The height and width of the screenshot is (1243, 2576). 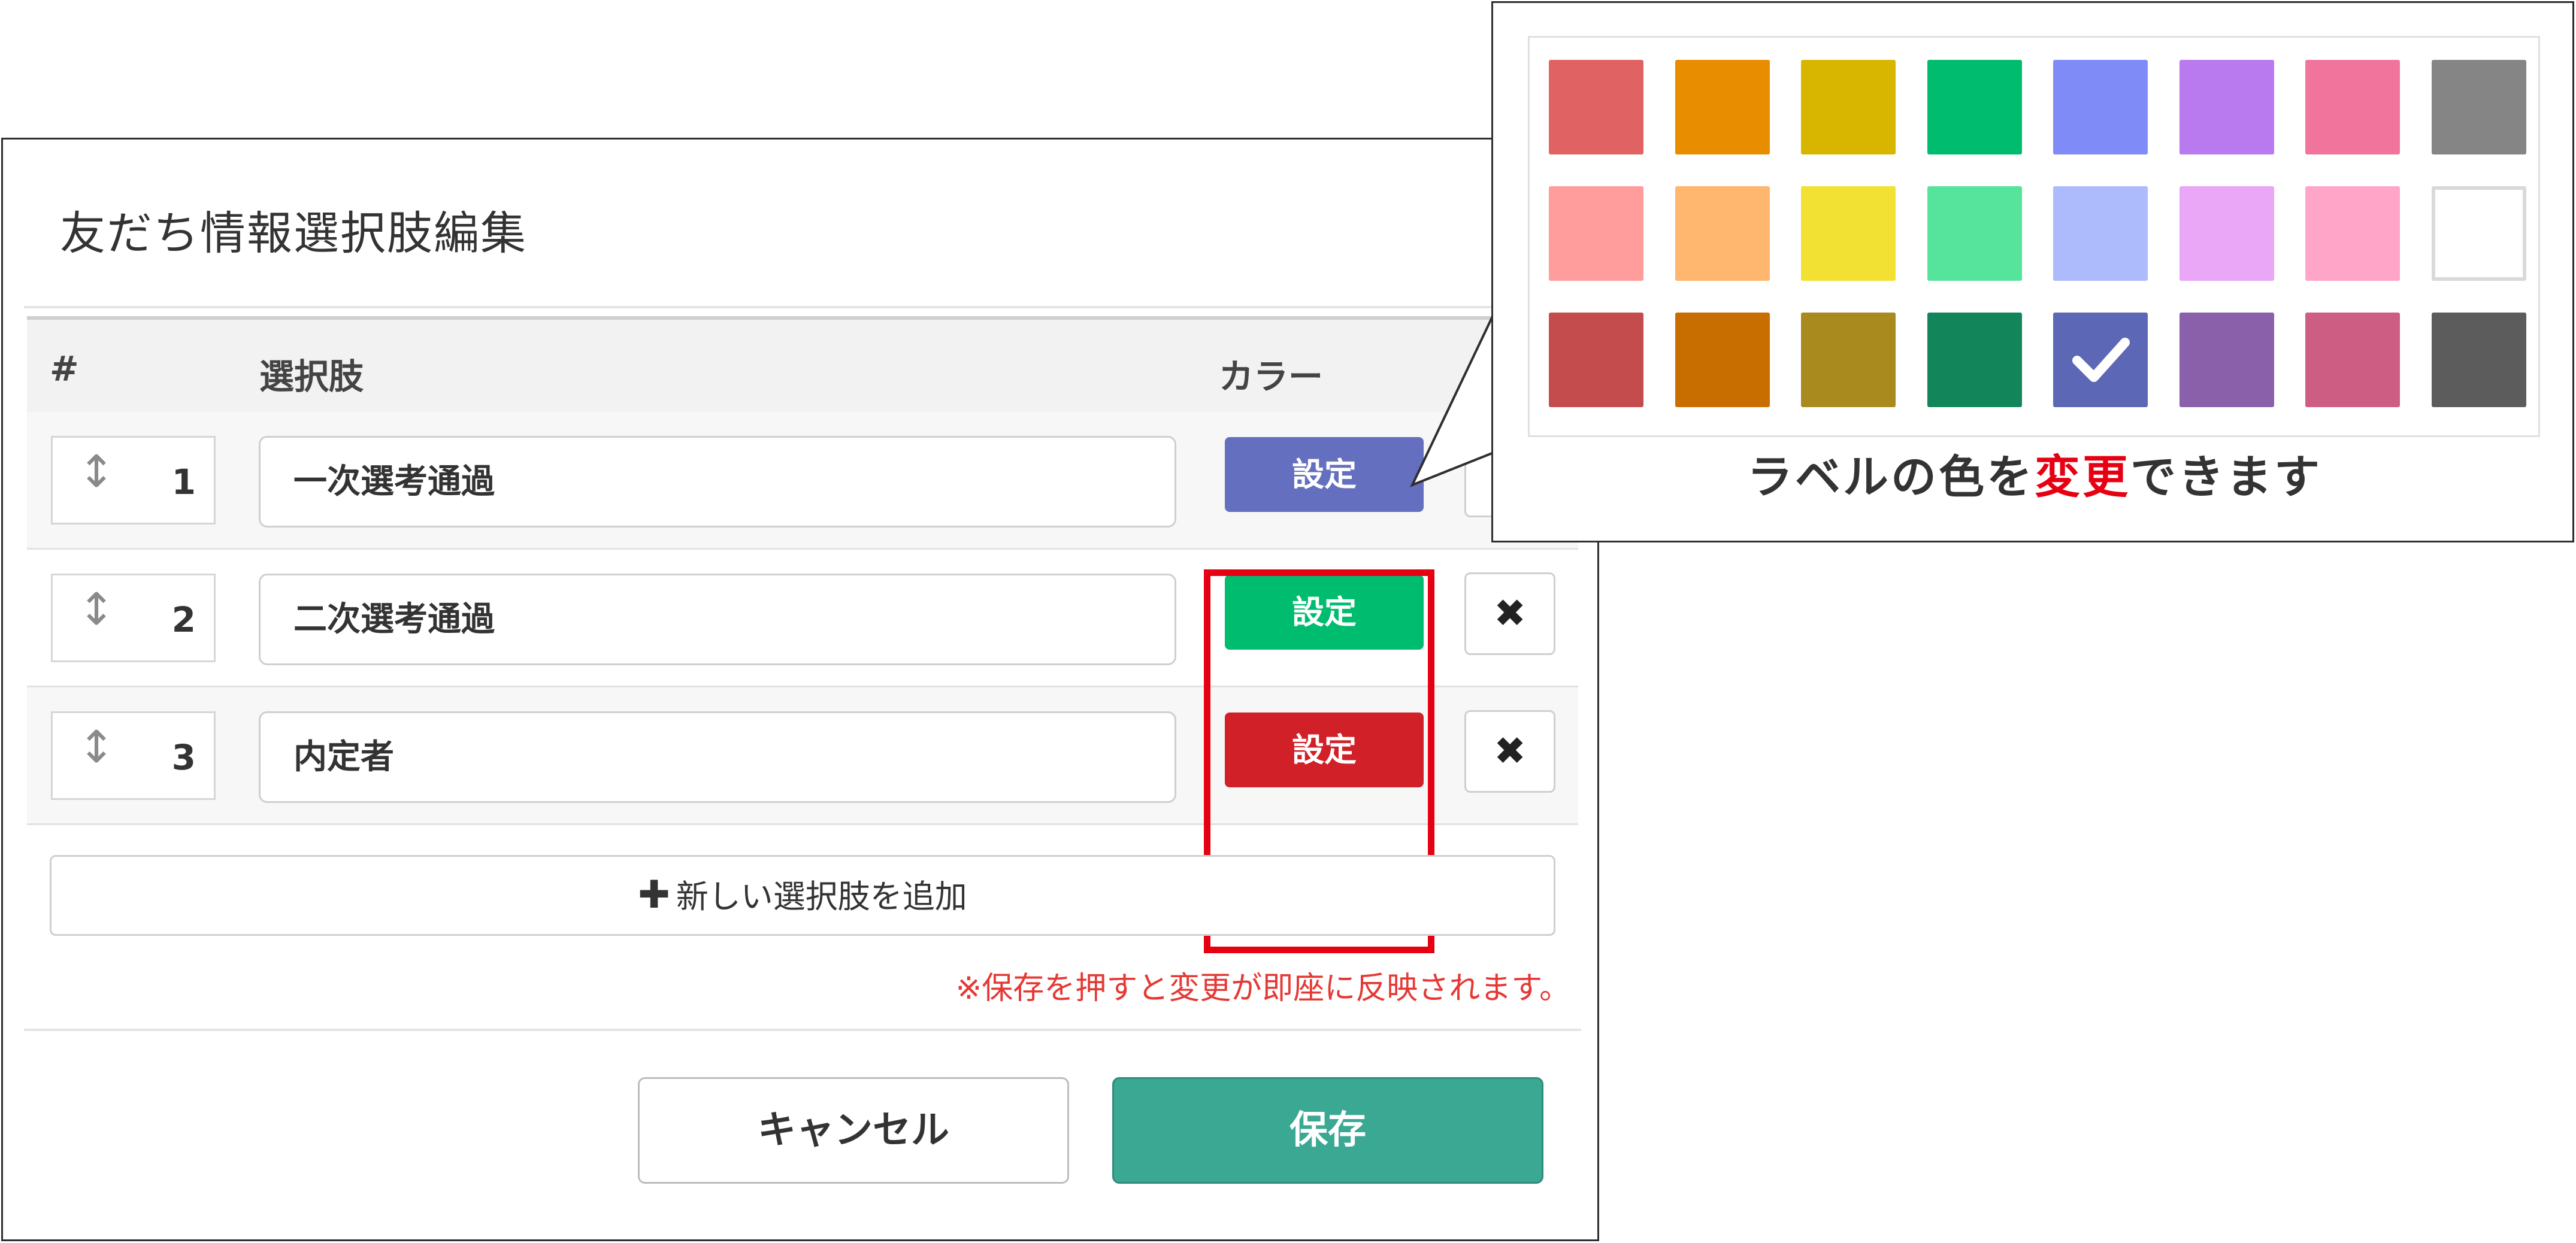 What do you see at coordinates (133, 618) in the screenshot?
I see `drag-handle: ↕ 2` at bounding box center [133, 618].